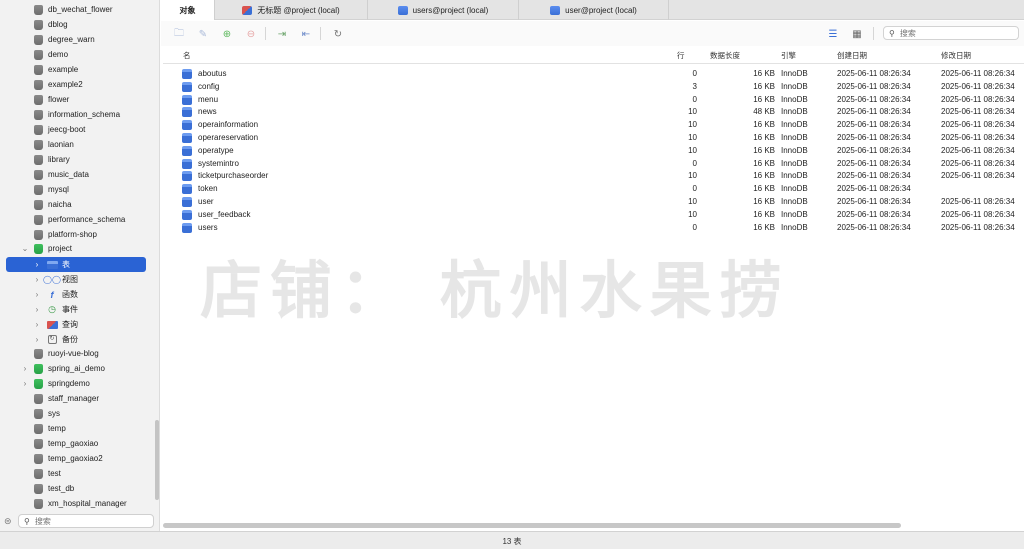 Image resolution: width=1024 pixels, height=549 pixels. I want to click on tab-users-table: users@project (local), so click(443, 10).